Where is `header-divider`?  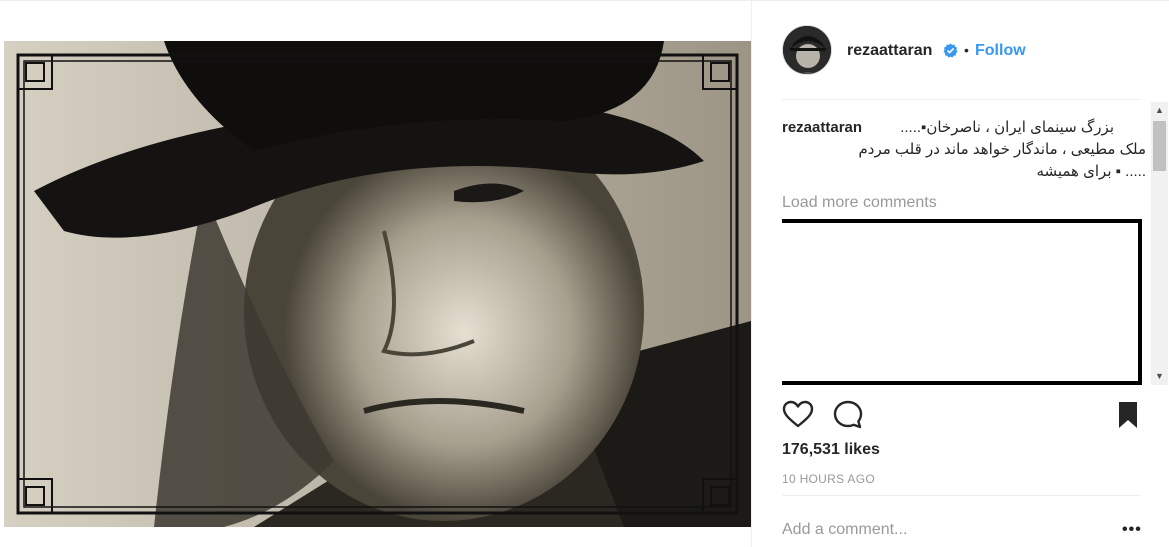 header-divider is located at coordinates (961, 99).